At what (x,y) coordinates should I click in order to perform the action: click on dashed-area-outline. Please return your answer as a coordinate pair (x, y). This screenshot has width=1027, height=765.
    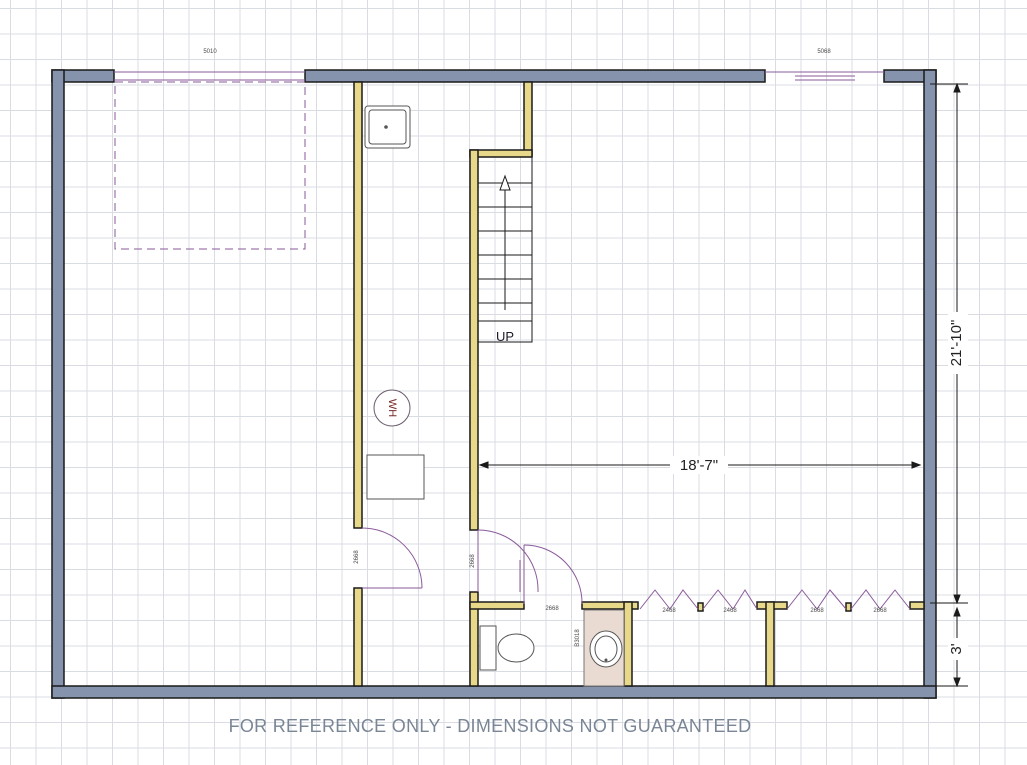
    Looking at the image, I should click on (210, 165).